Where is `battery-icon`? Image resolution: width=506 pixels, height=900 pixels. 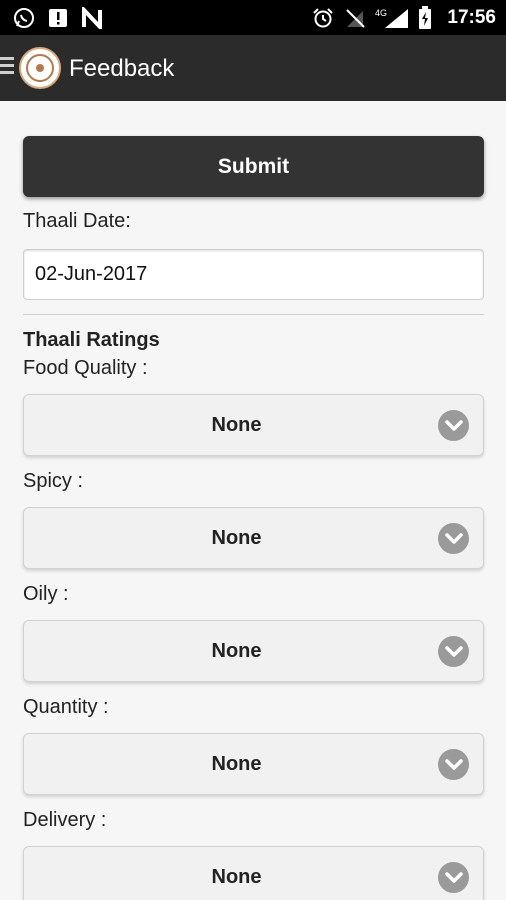
battery-icon is located at coordinates (425, 18).